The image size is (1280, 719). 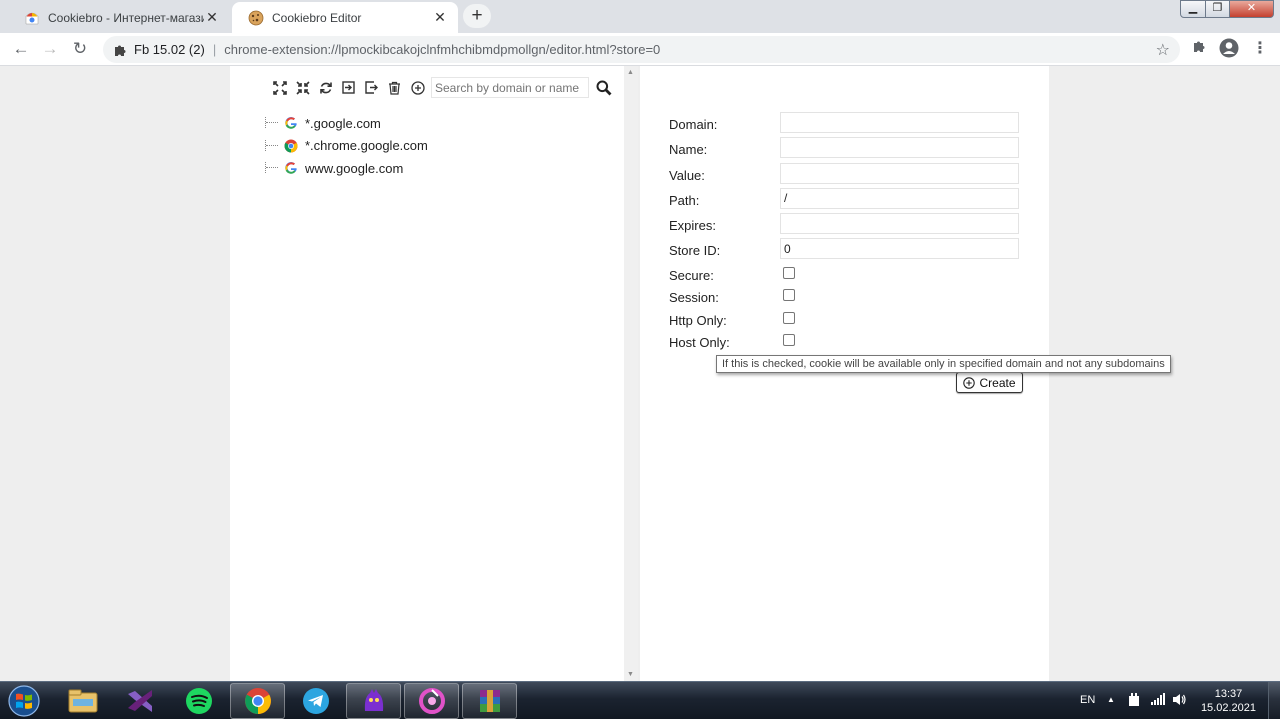 I want to click on expires-field, so click(x=899, y=224).